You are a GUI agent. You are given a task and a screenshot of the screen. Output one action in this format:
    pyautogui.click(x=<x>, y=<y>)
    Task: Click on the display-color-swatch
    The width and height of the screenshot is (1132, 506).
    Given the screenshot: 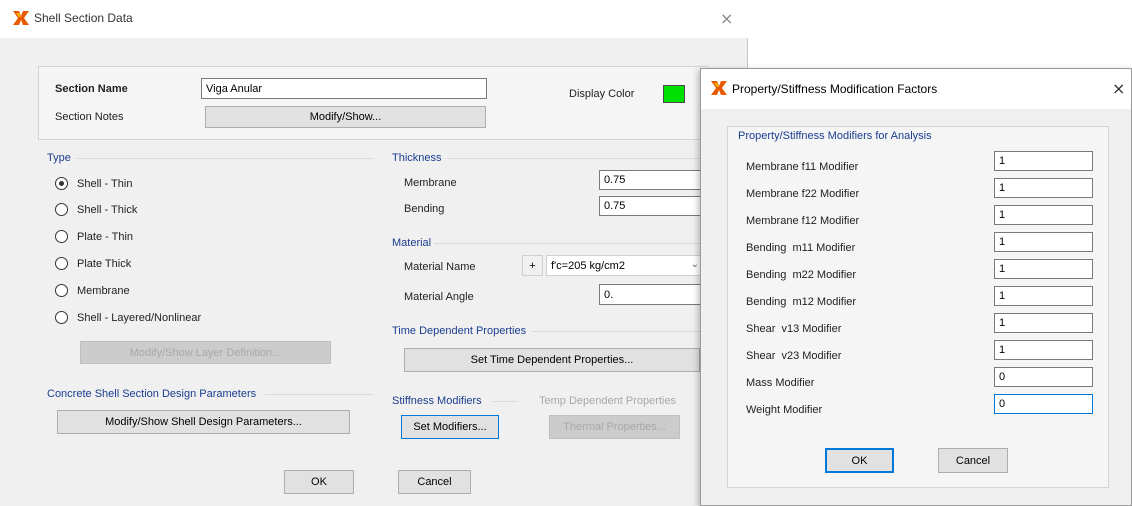 What is the action you would take?
    pyautogui.click(x=674, y=94)
    